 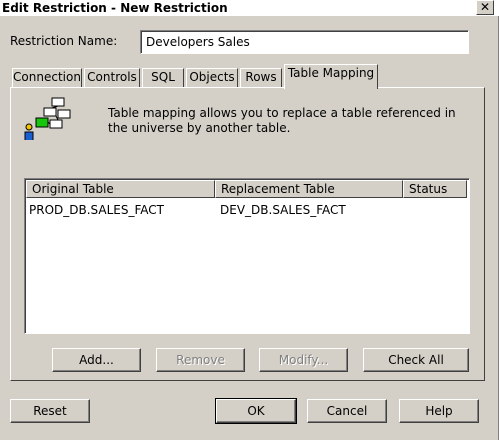 What do you see at coordinates (256, 411) in the screenshot?
I see `ok-button: OK` at bounding box center [256, 411].